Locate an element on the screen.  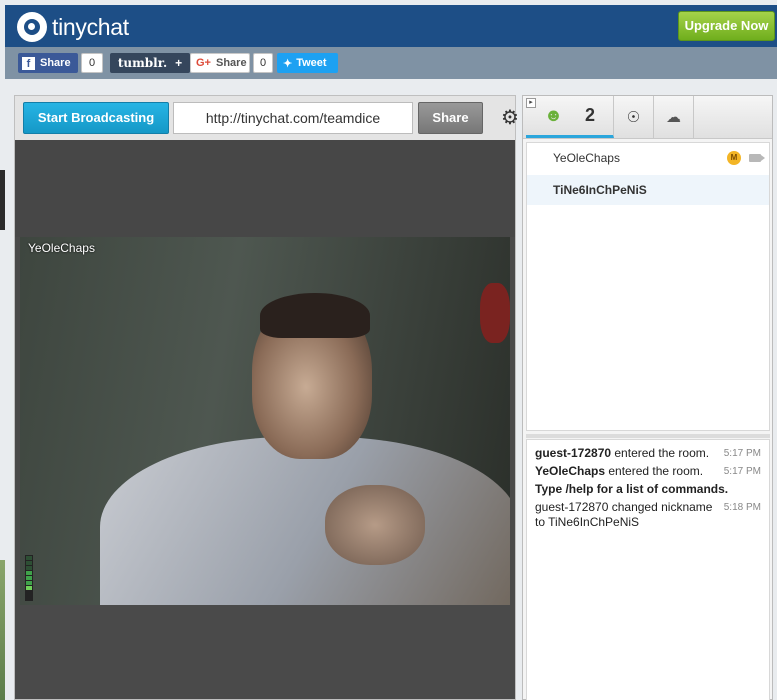
tab-users: ☻ 2 is located at coordinates (570, 117).